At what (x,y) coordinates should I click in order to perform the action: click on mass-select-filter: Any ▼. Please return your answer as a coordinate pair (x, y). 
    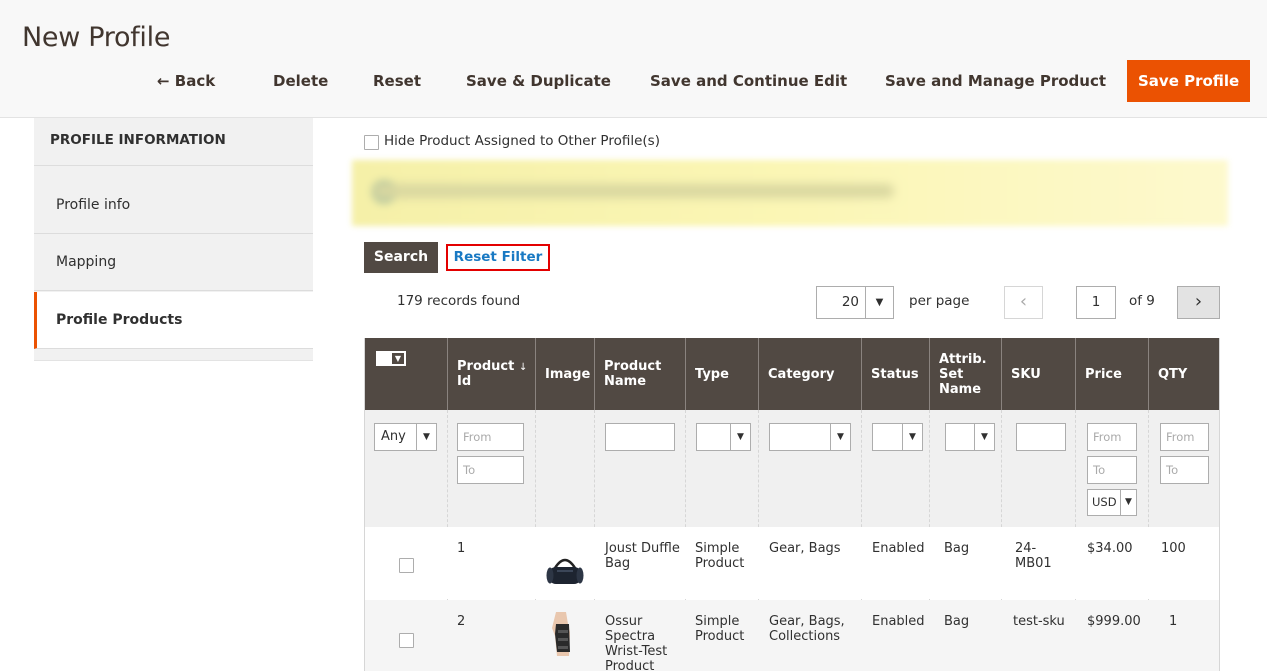
    Looking at the image, I should click on (405, 437).